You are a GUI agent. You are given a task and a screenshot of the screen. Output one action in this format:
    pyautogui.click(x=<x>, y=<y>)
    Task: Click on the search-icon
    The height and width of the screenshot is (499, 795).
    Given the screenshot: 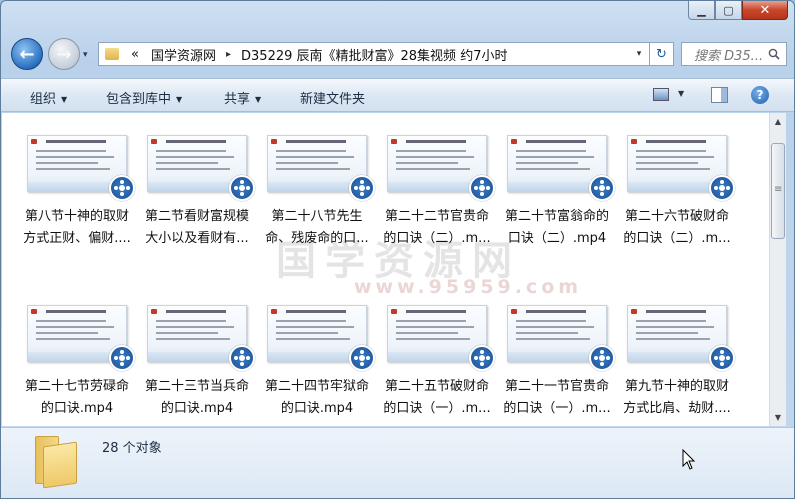 What is the action you would take?
    pyautogui.click(x=774, y=54)
    